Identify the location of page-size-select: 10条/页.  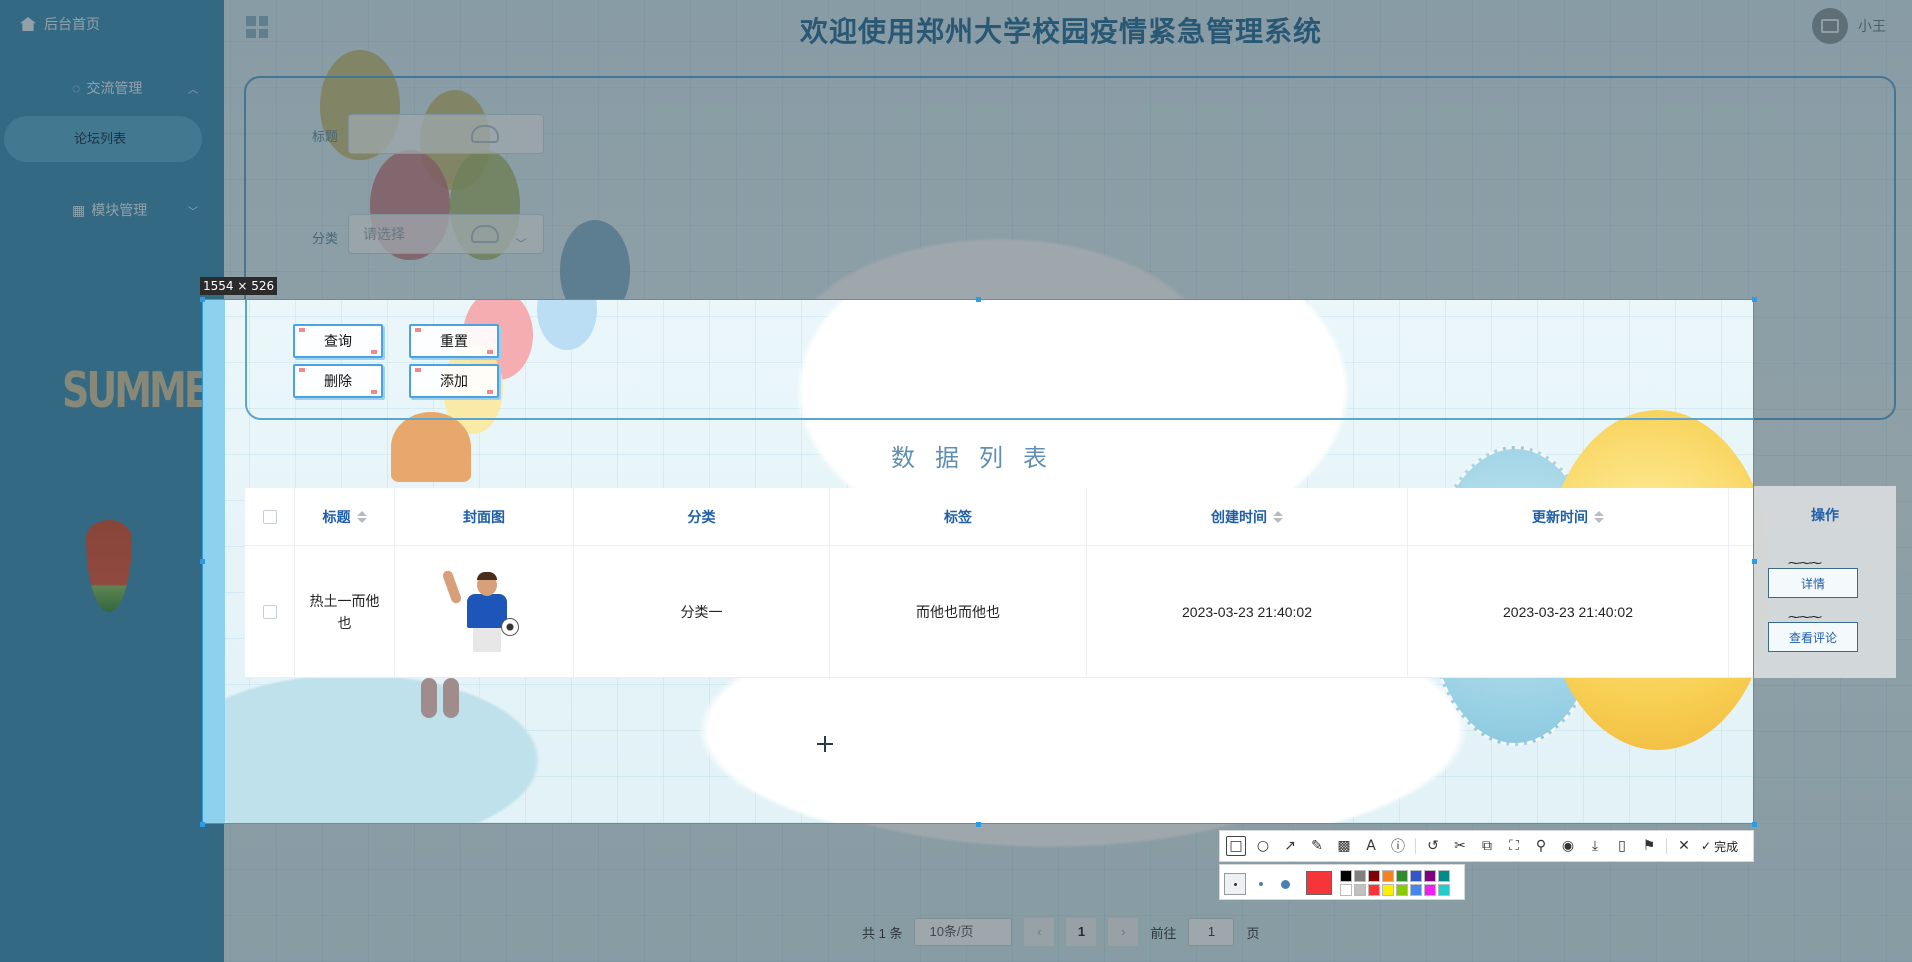
(963, 932).